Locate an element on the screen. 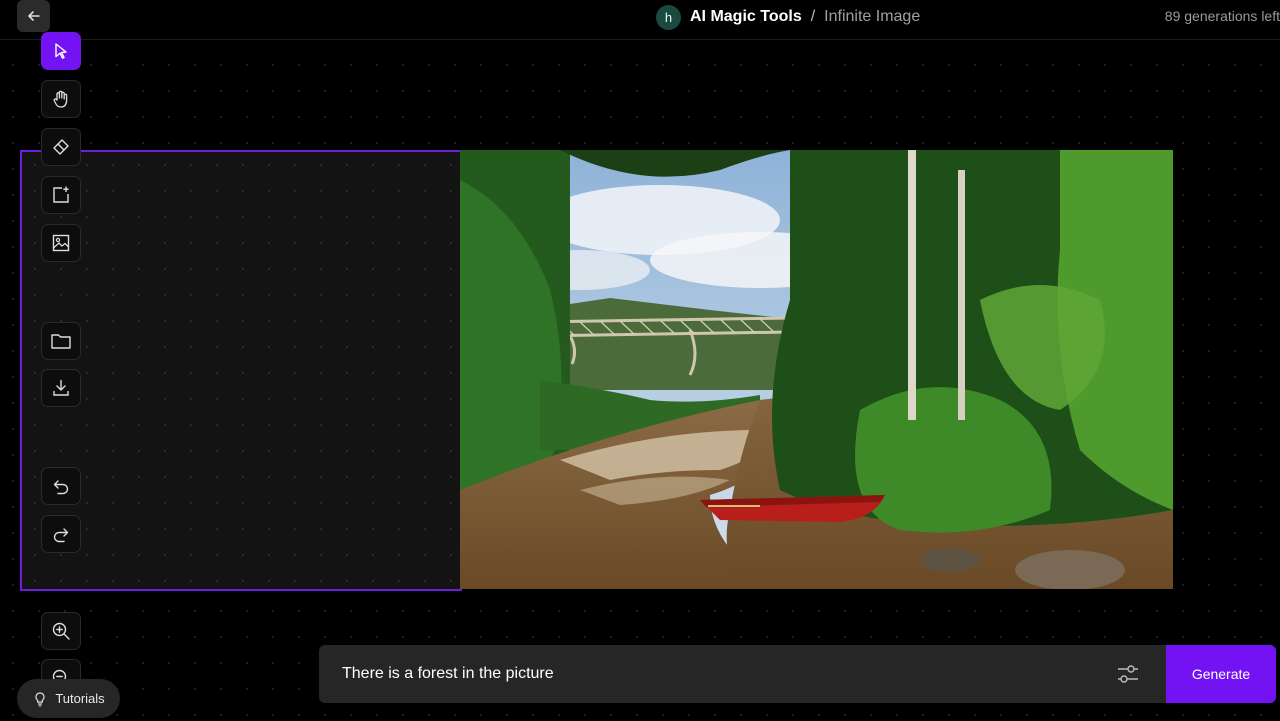 Image resolution: width=1280 pixels, height=721 pixels. folder-icon is located at coordinates (61, 341).